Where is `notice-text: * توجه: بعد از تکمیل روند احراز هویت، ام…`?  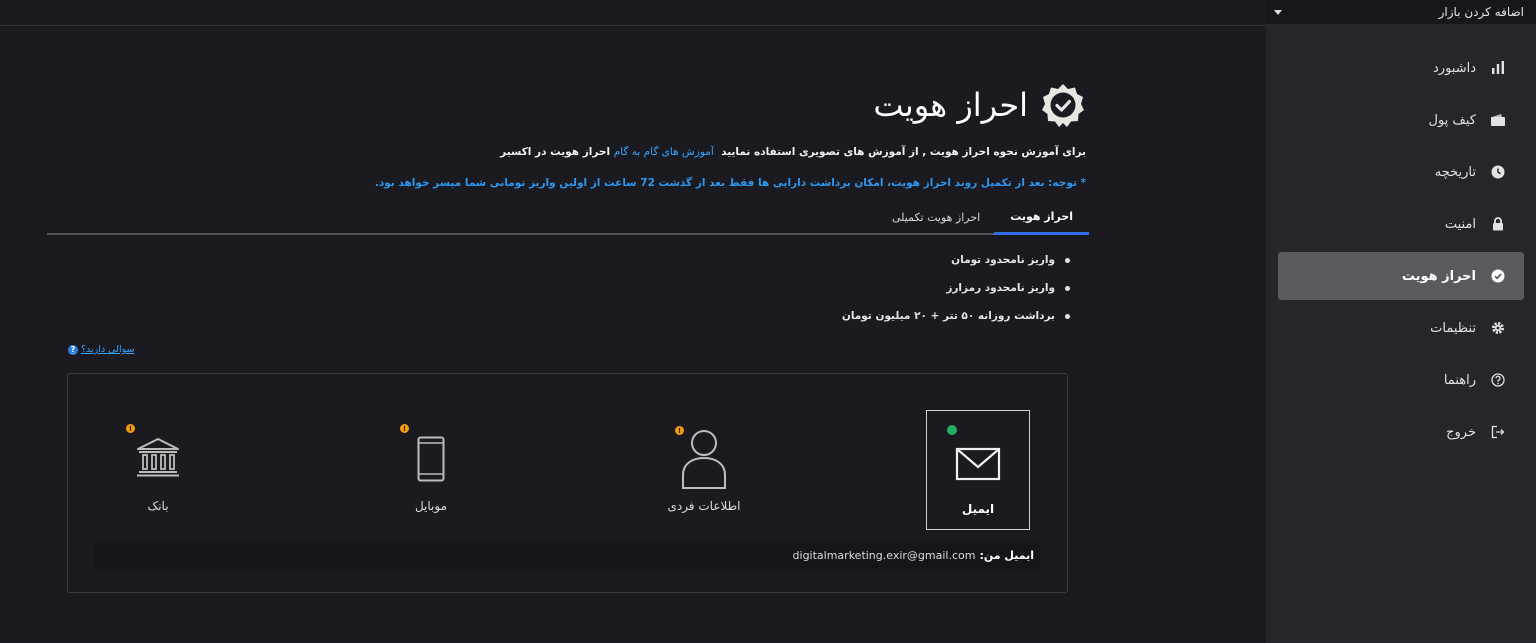
notice-text: * توجه: بعد از تکمیل روند احراز هویت، ام… is located at coordinates (730, 183).